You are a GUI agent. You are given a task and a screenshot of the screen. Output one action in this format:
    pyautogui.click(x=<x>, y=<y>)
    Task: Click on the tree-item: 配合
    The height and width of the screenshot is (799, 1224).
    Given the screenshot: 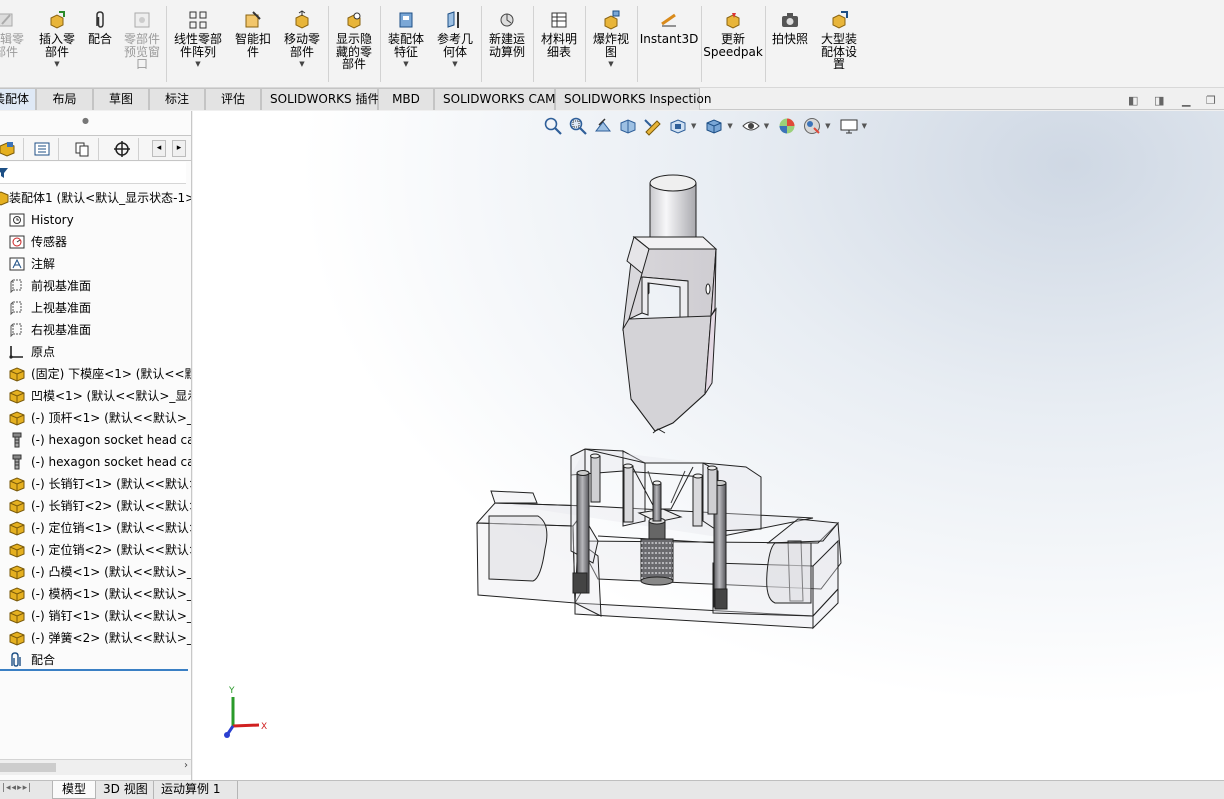 What is the action you would take?
    pyautogui.click(x=95, y=660)
    